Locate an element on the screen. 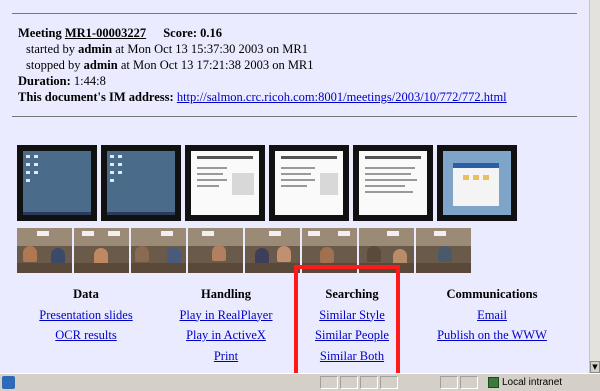 Image resolution: width=600 pixels, height=391 pixels. mid-divider is located at coordinates (294, 116).